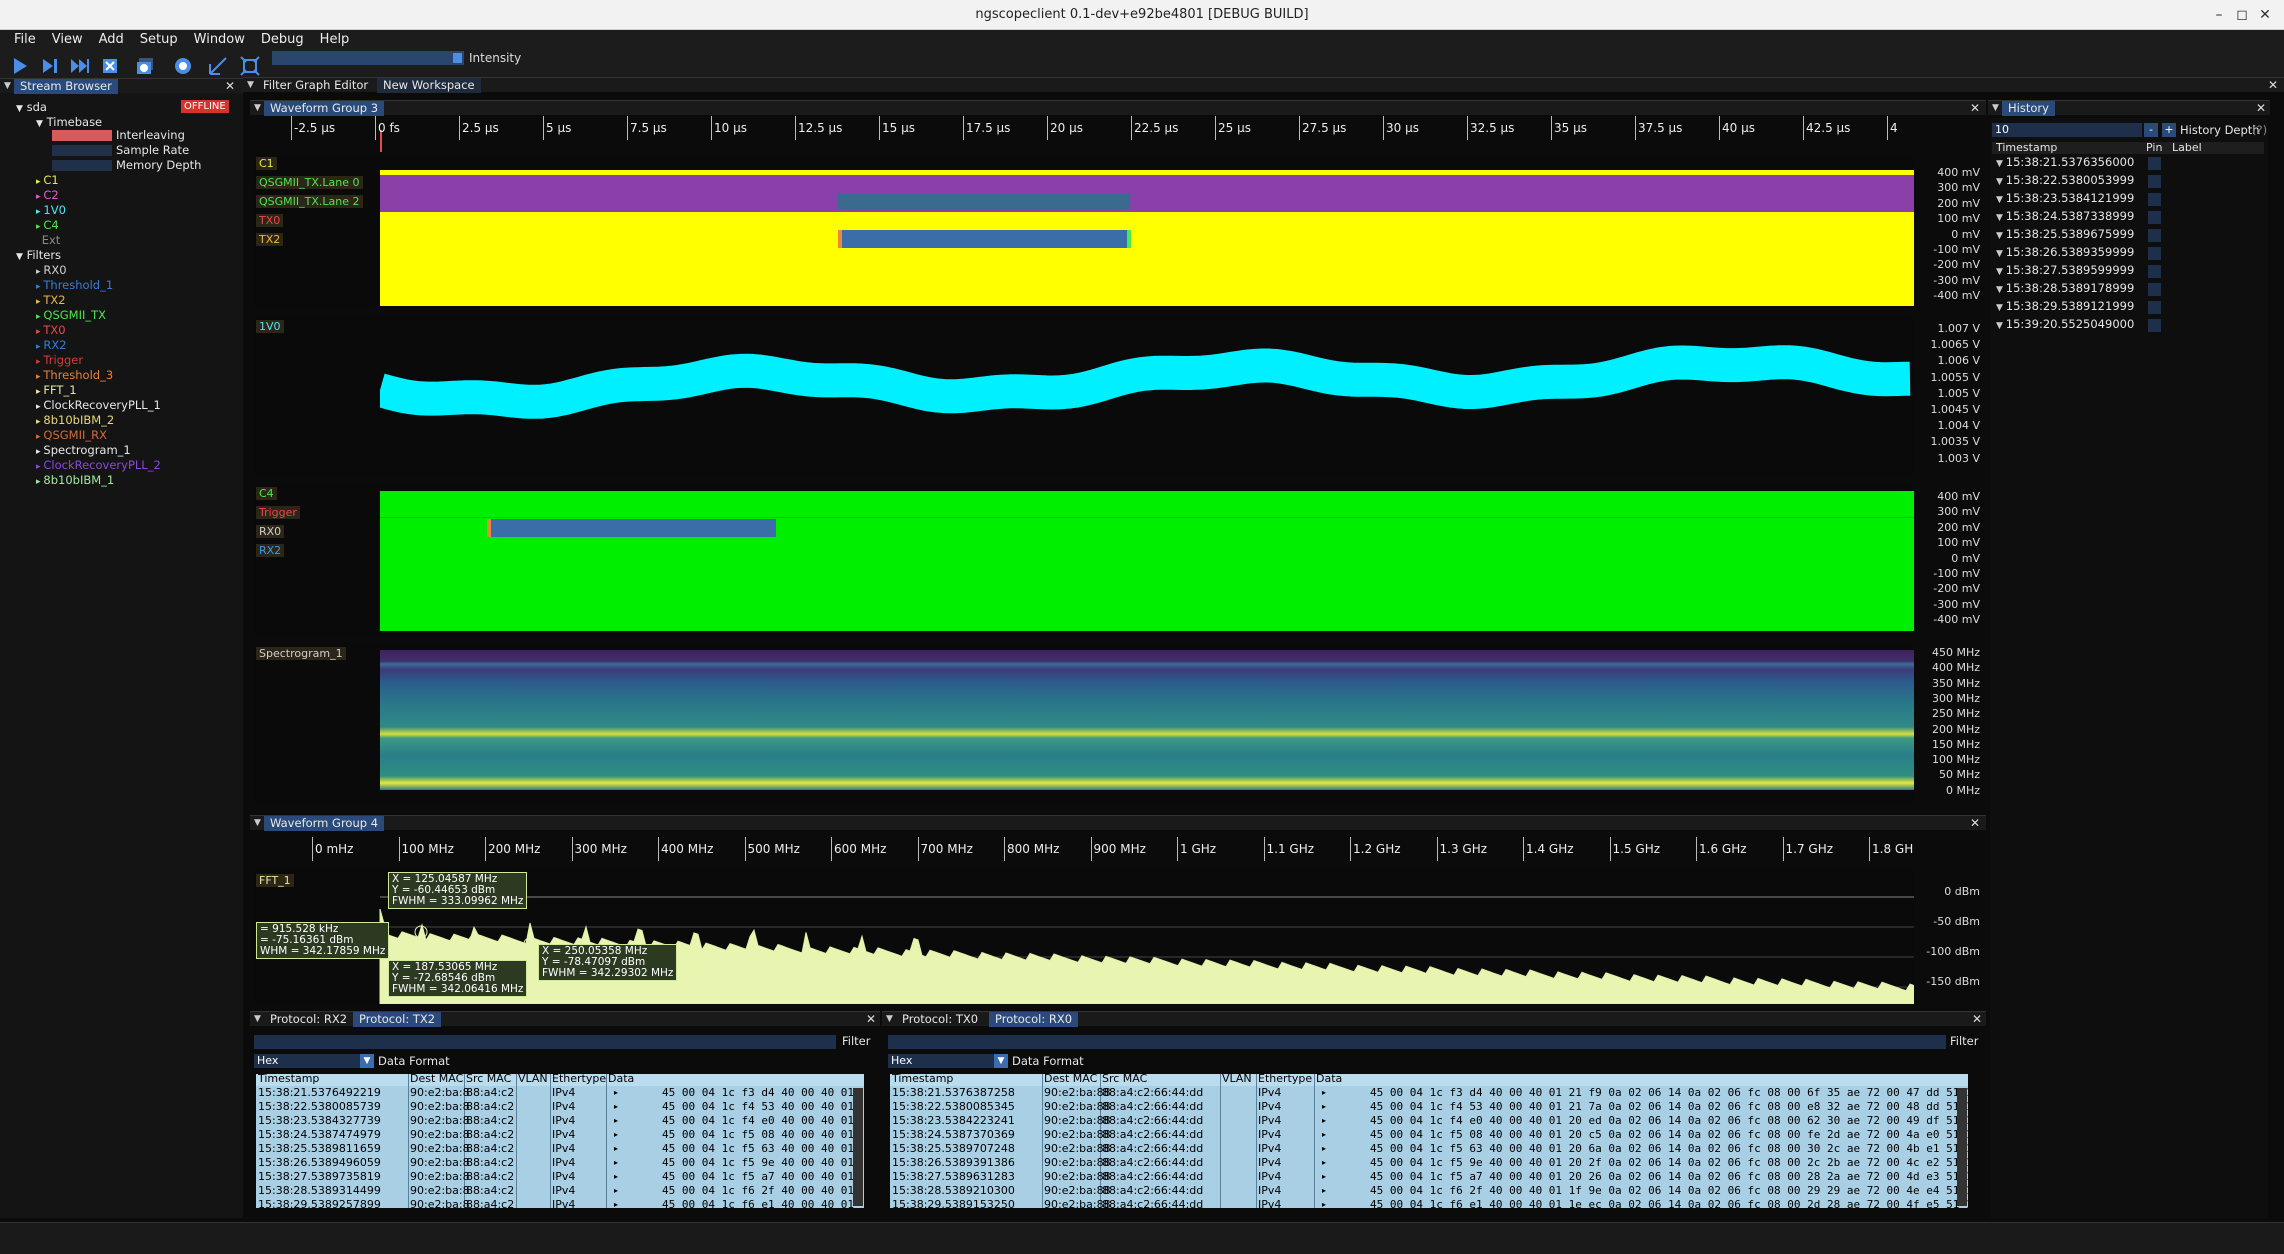  I want to click on channel-label: RX2, so click(270, 550).